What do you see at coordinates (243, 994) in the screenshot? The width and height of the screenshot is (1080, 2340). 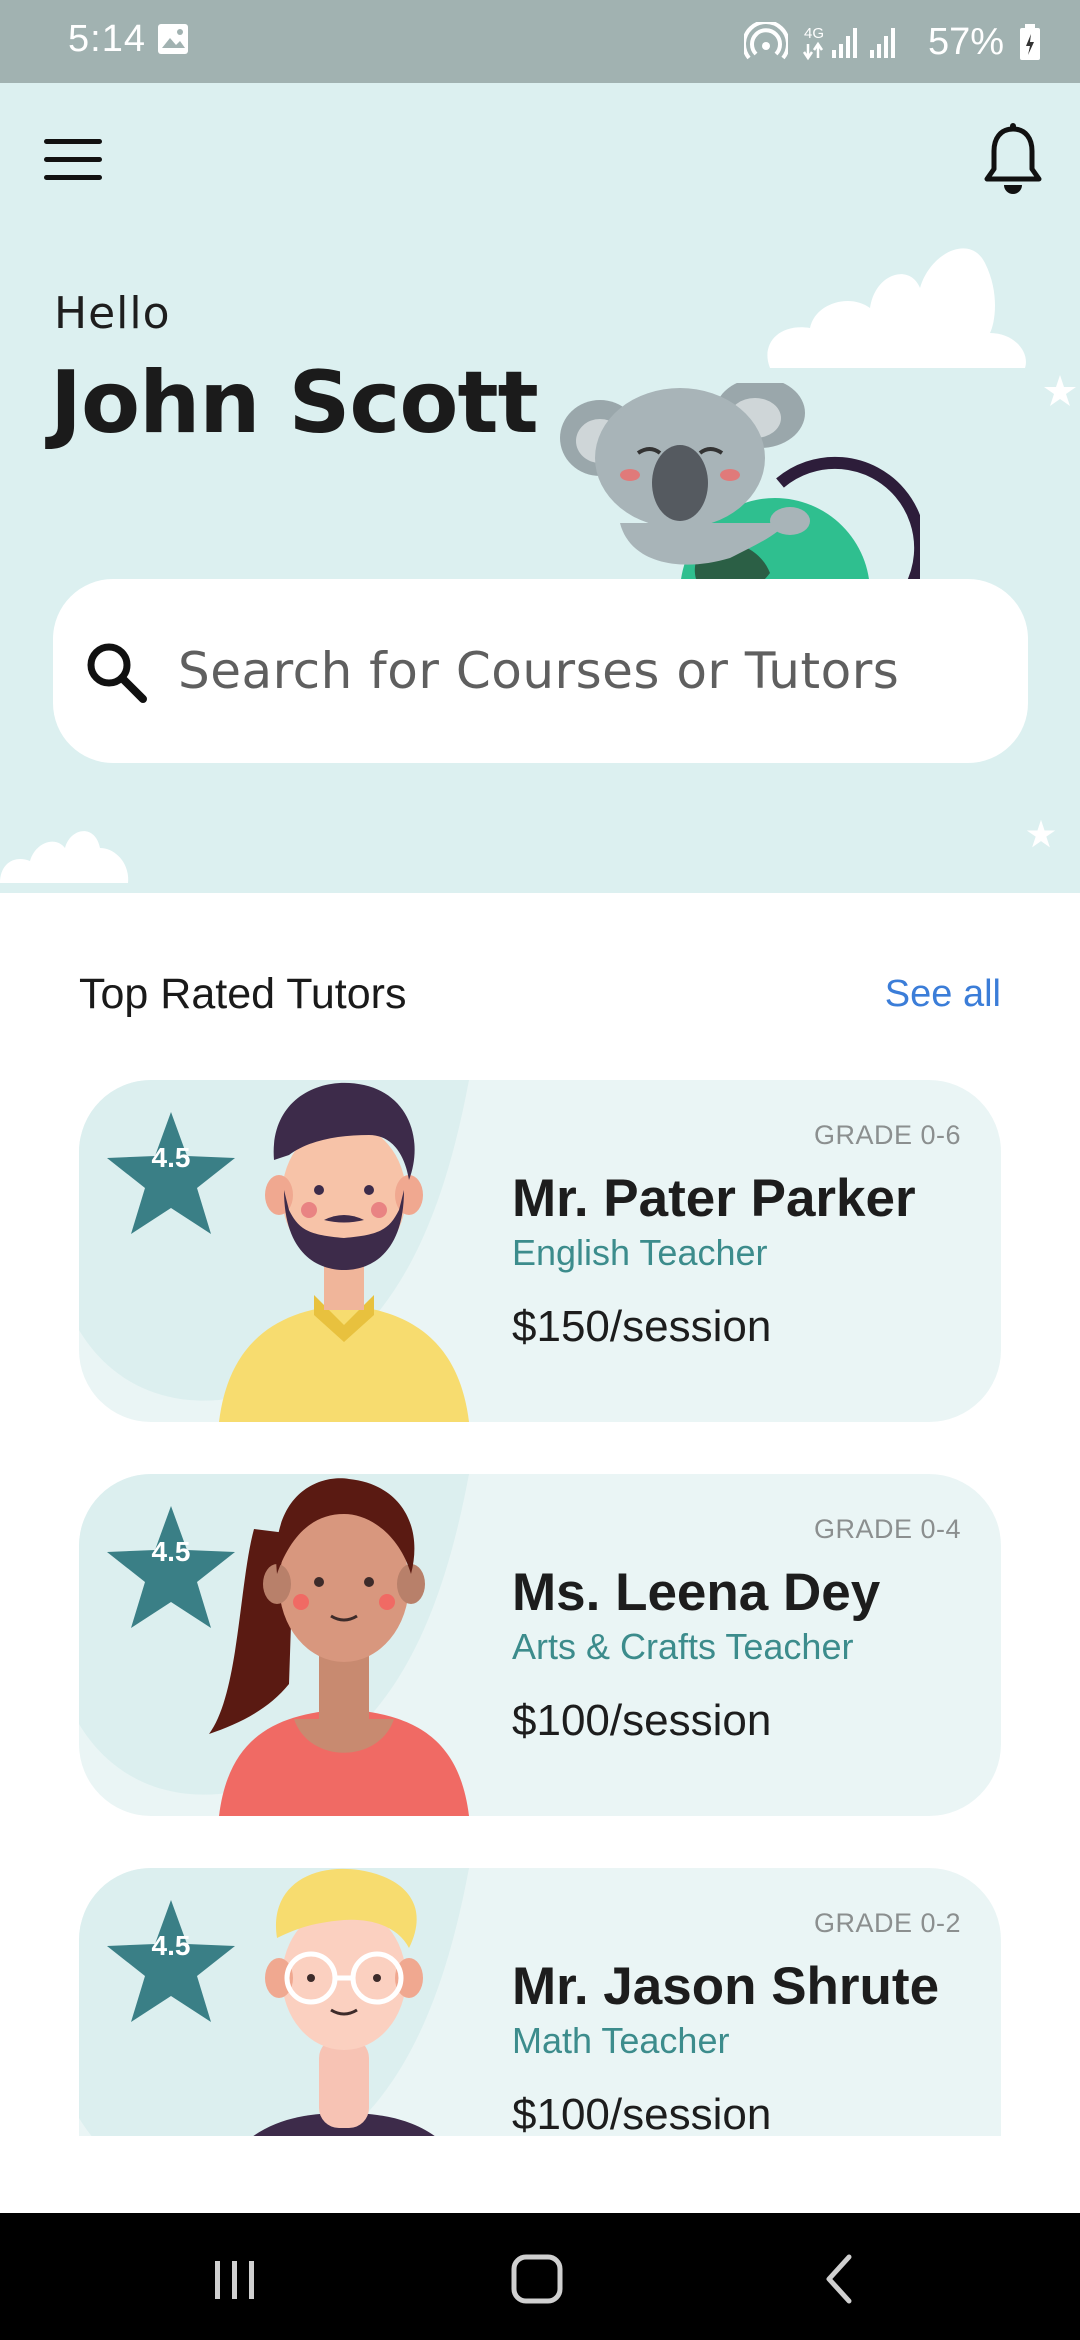 I see `section-title: Top Rated Tutors` at bounding box center [243, 994].